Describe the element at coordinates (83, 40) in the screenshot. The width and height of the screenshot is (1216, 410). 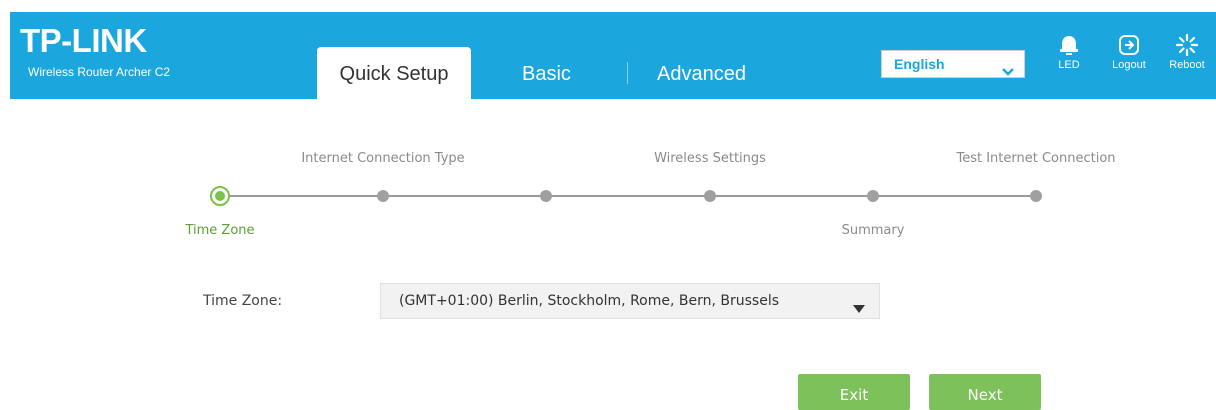
I see `brand-logo: TP-LINK` at that location.